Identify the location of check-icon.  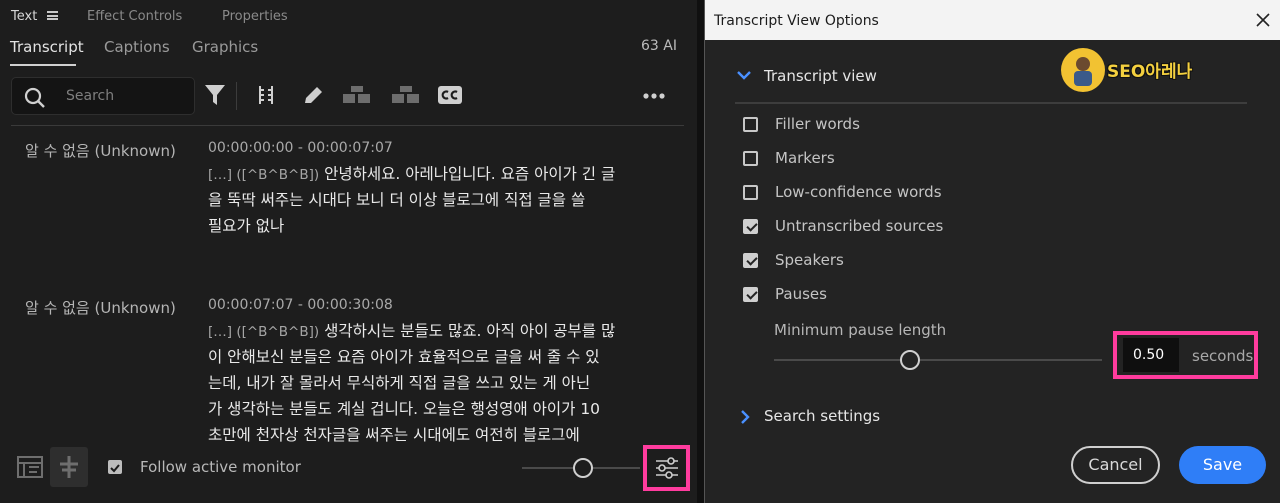
(115, 468).